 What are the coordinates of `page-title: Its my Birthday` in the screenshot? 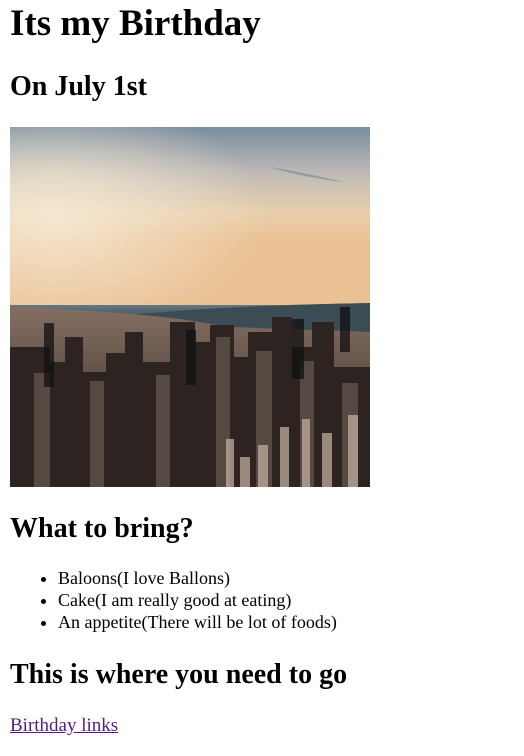 It's located at (135, 23).